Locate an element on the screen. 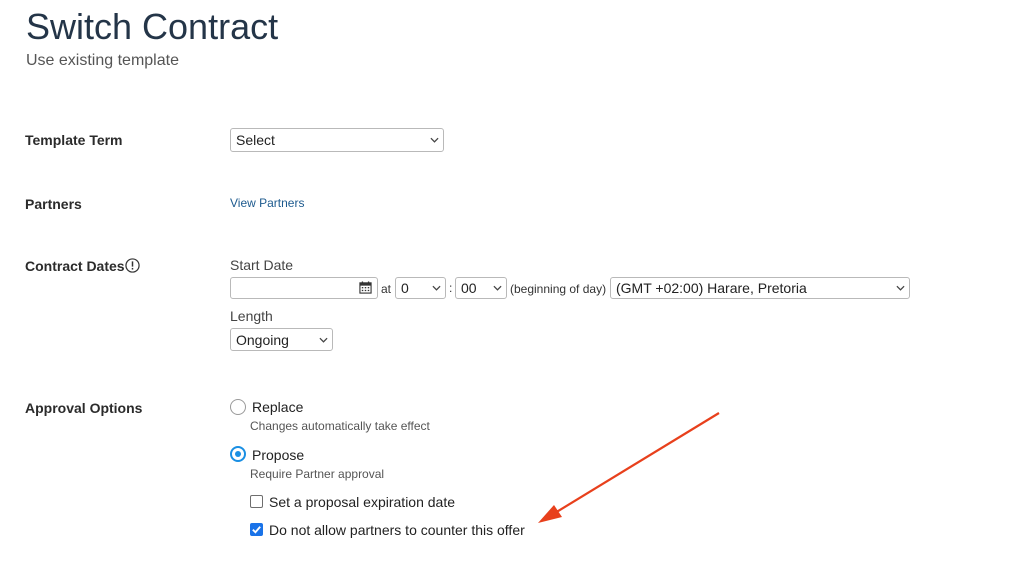 This screenshot has height=570, width=1019. length-value: Ongoing is located at coordinates (262, 339).